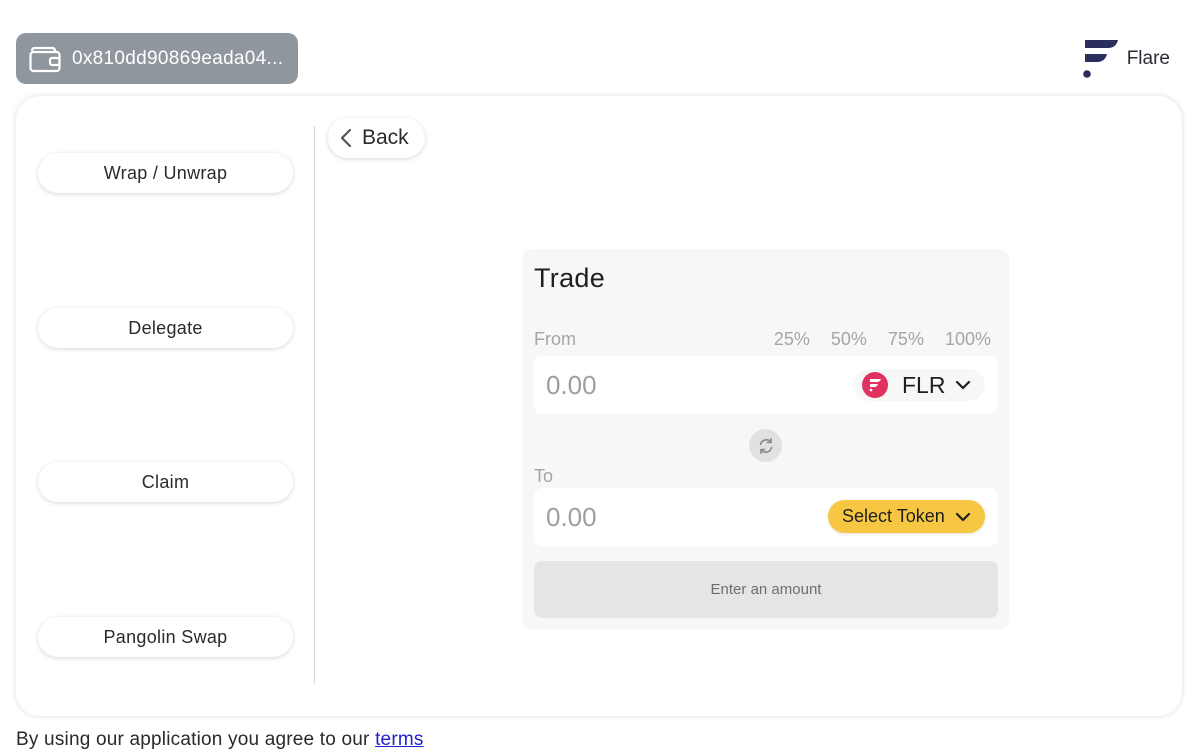 The width and height of the screenshot is (1200, 756). I want to click on chevron-left-icon, so click(346, 138).